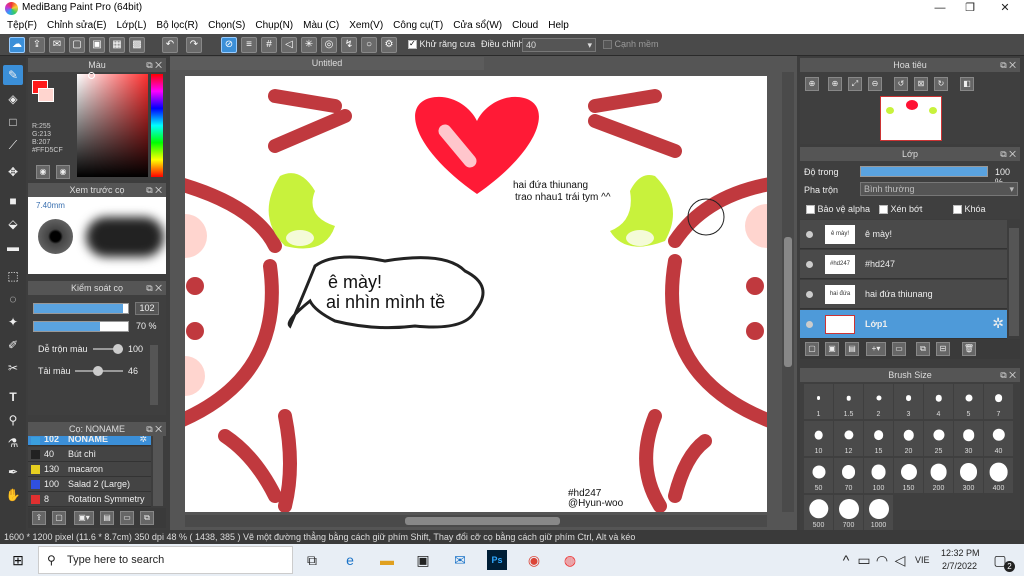  What do you see at coordinates (903, 324) in the screenshot?
I see `layer-row-selected: Lớp1 ✲` at bounding box center [903, 324].